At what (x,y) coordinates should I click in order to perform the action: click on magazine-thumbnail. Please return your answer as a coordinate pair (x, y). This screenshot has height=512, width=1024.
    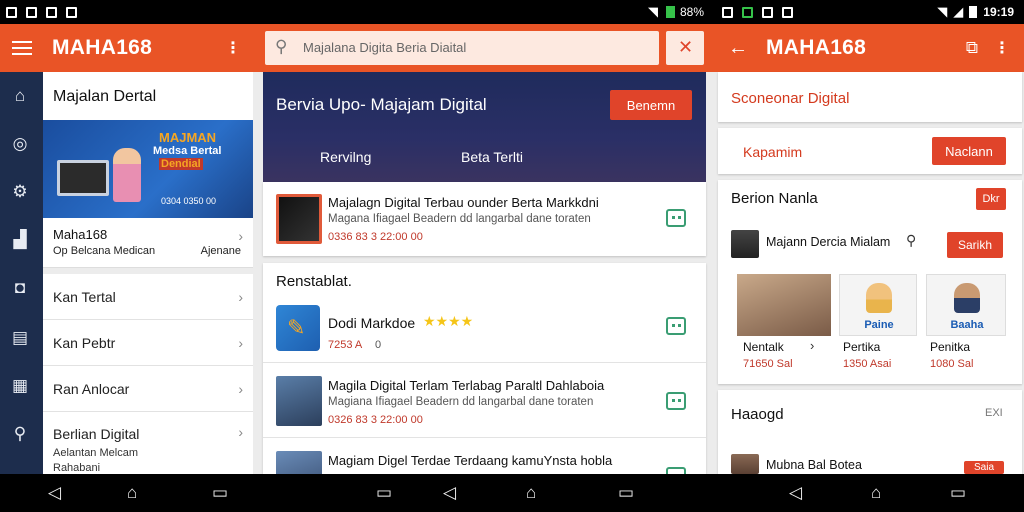
    Looking at the image, I should click on (299, 219).